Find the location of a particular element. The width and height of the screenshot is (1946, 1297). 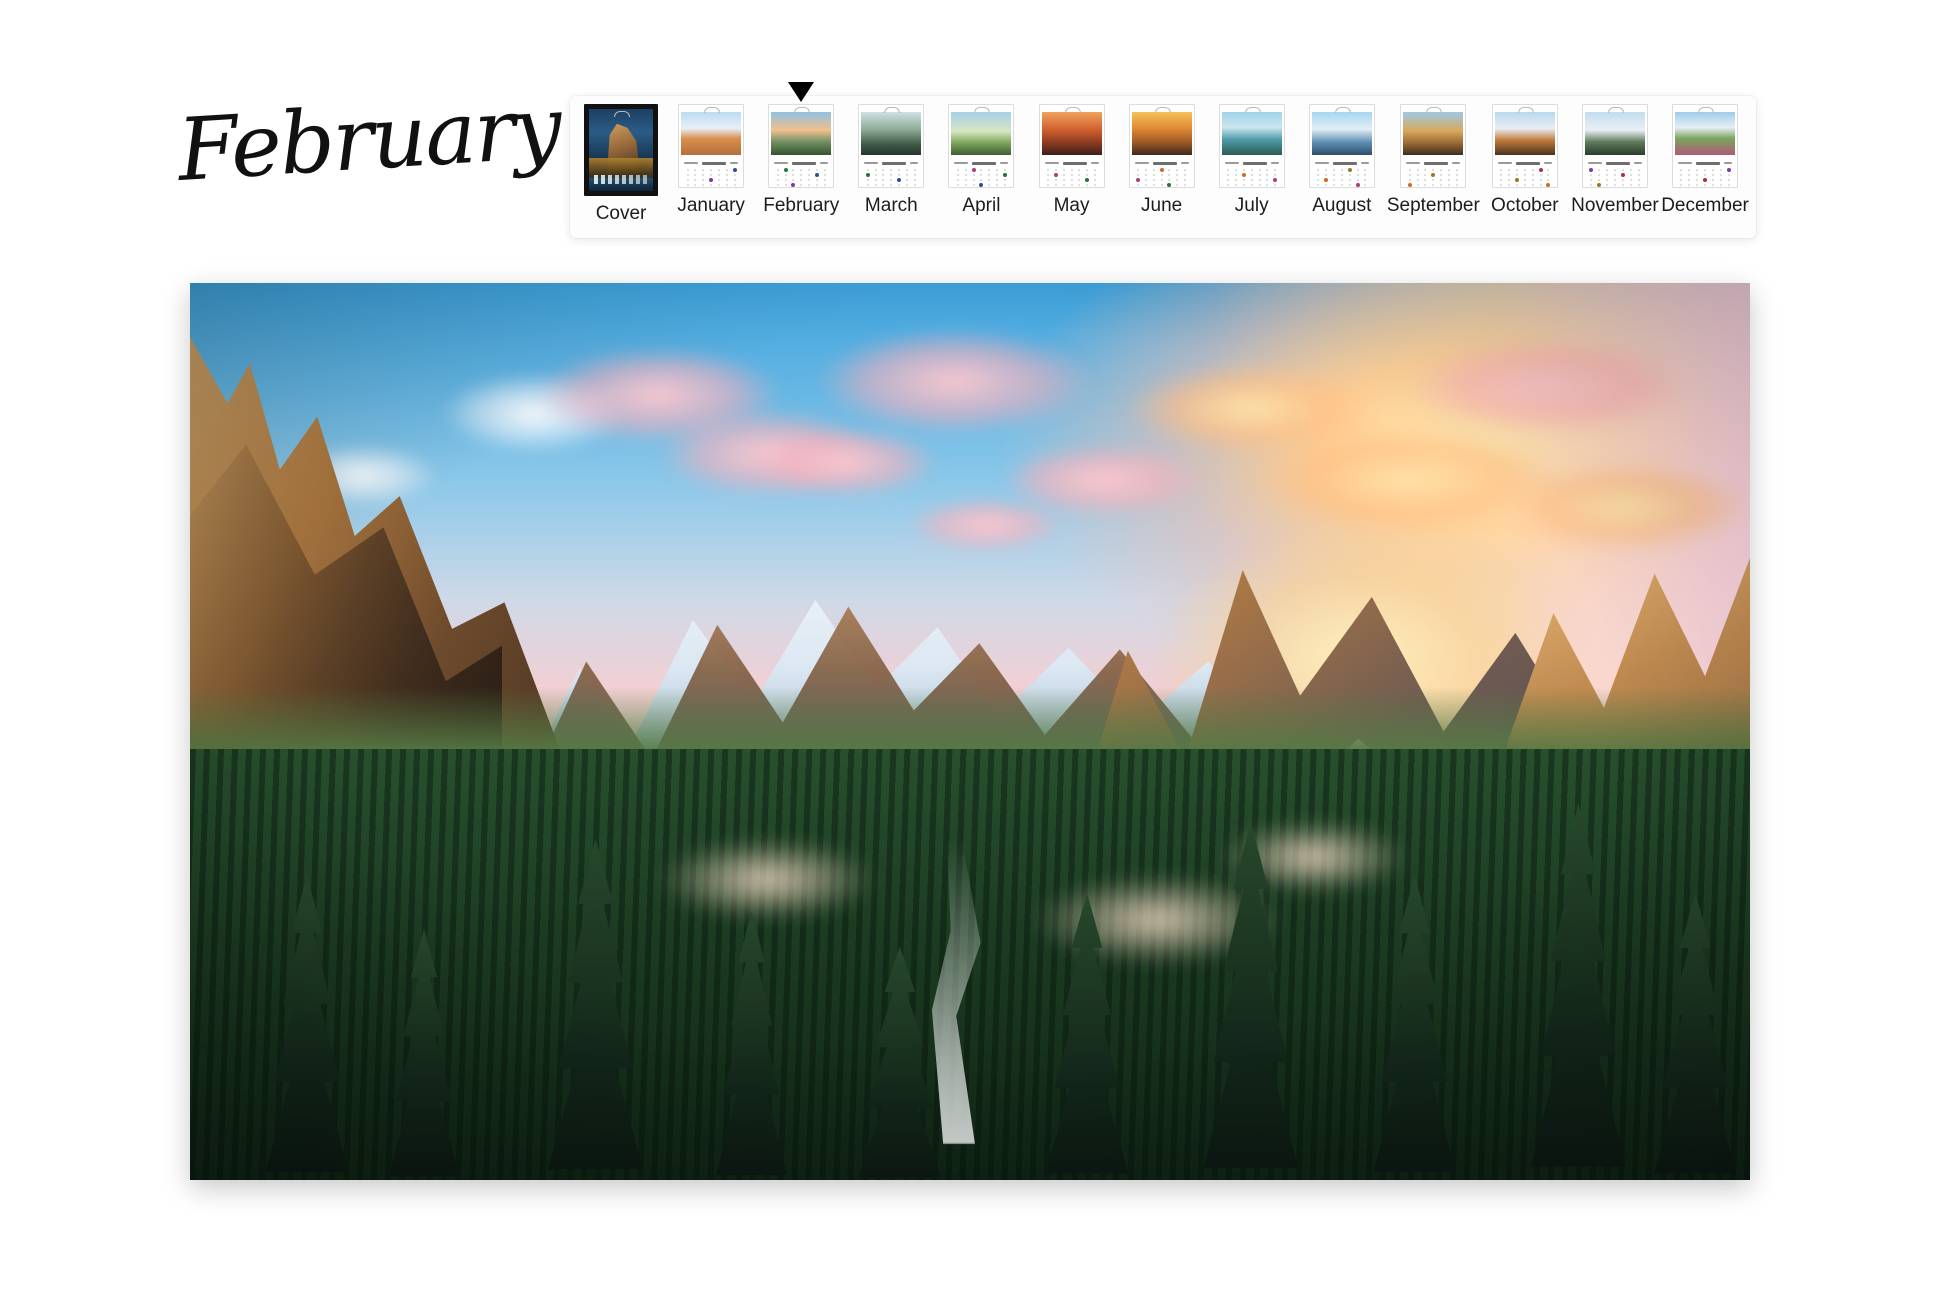

thumbnail-label: November is located at coordinates (1615, 205).